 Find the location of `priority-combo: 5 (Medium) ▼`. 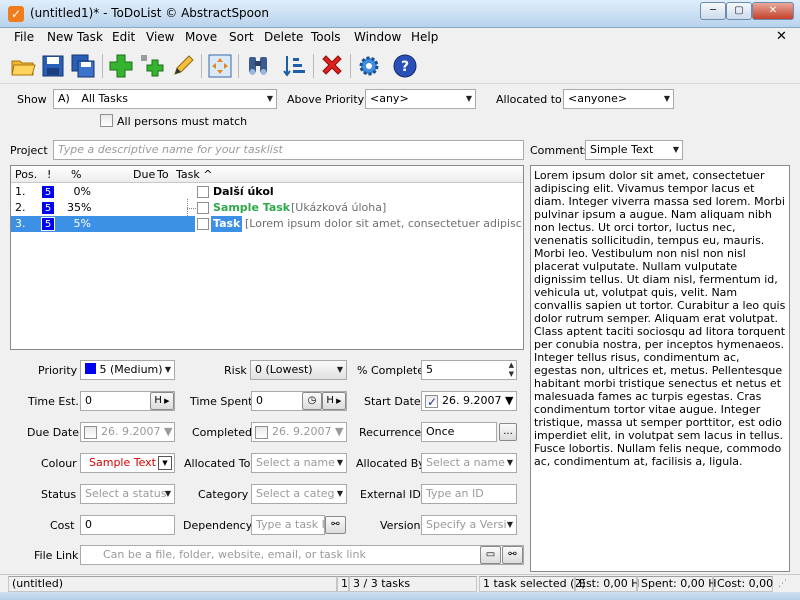

priority-combo: 5 (Medium) ▼ is located at coordinates (127, 370).